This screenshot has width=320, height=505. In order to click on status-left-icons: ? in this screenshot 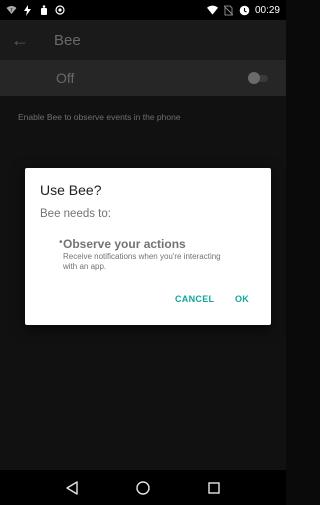, I will do `click(35, 10)`.